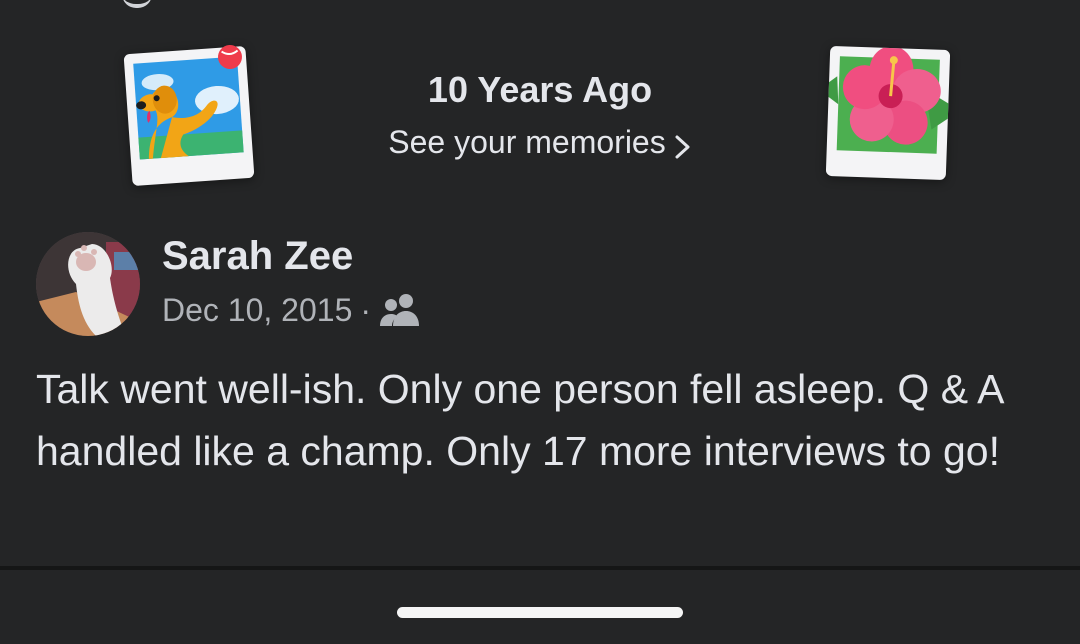 The width and height of the screenshot is (1080, 644). Describe the element at coordinates (540, 568) in the screenshot. I see `section-divider` at that location.